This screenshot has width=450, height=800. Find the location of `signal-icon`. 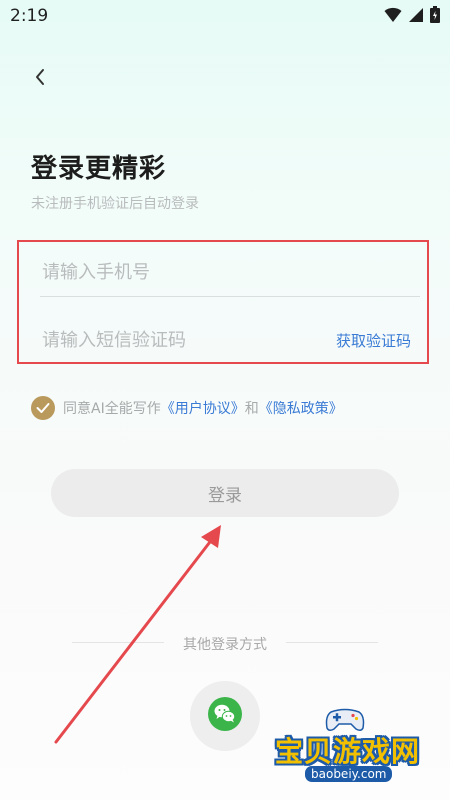

signal-icon is located at coordinates (416, 17).